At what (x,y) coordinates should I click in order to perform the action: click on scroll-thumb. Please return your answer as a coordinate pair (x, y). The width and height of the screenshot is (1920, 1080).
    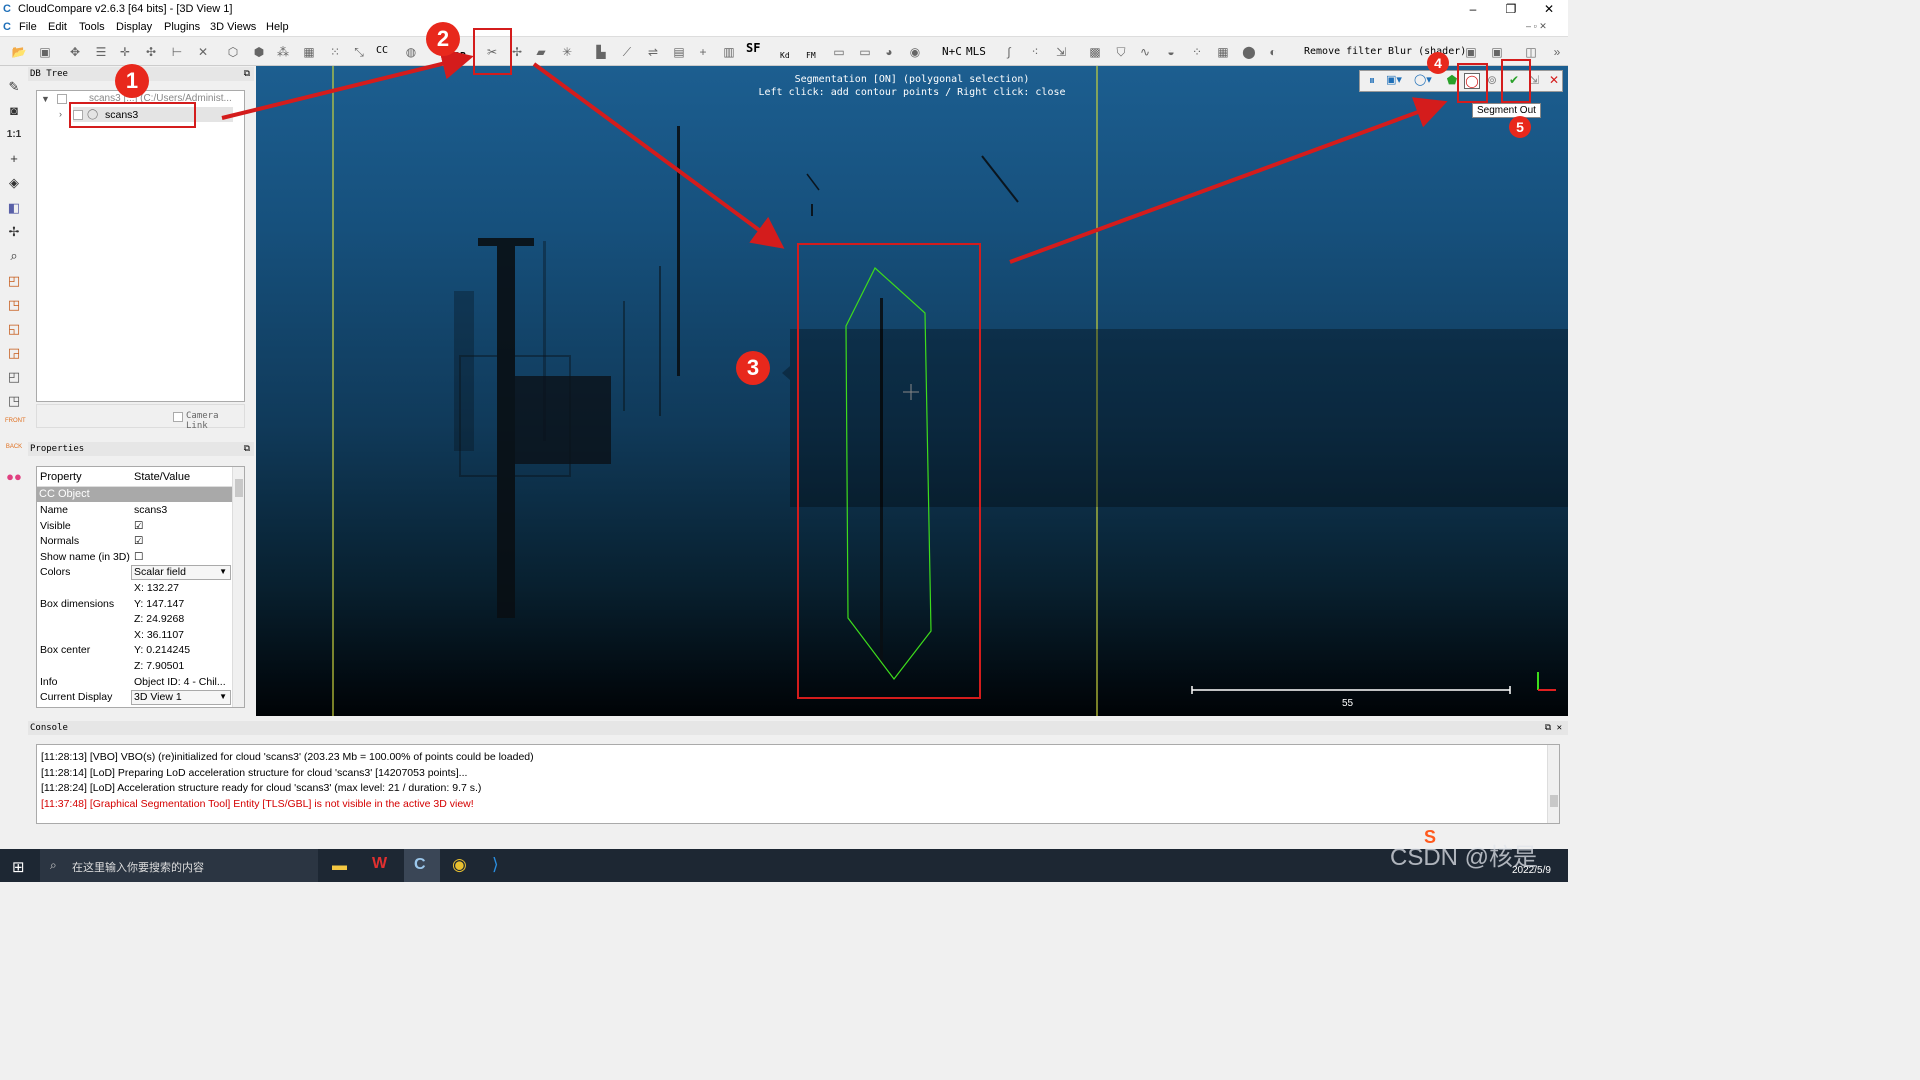
    Looking at the image, I should click on (239, 488).